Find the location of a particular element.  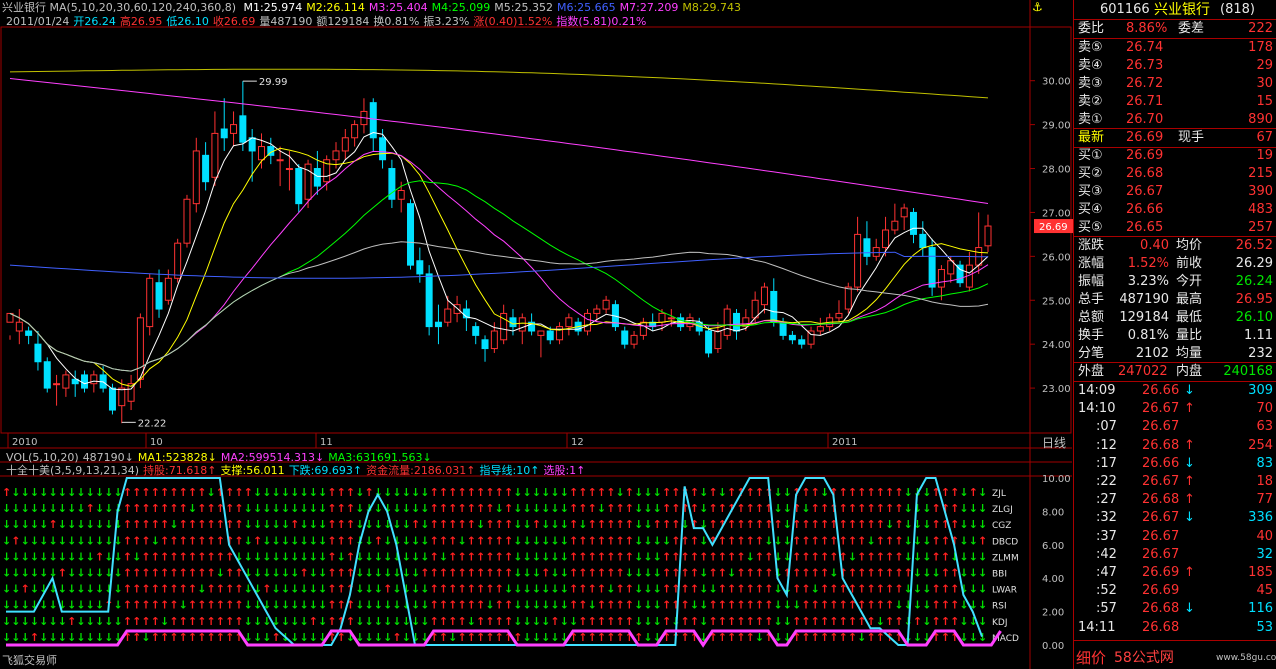

tick-row: :42 26.67 32 is located at coordinates (1175, 555).